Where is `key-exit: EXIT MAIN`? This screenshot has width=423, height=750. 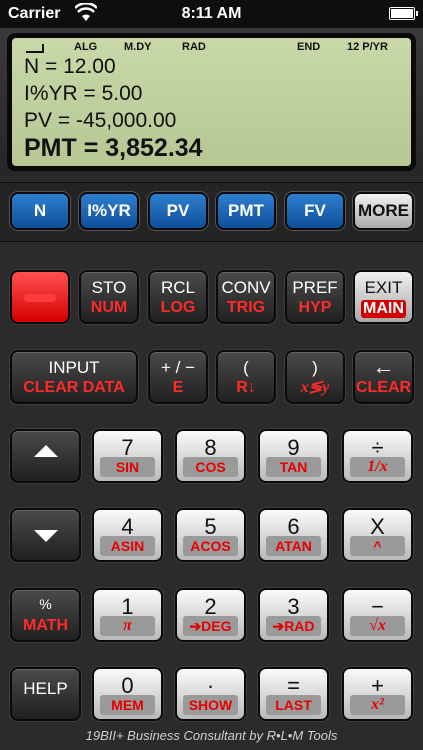
key-exit: EXIT MAIN is located at coordinates (383, 297).